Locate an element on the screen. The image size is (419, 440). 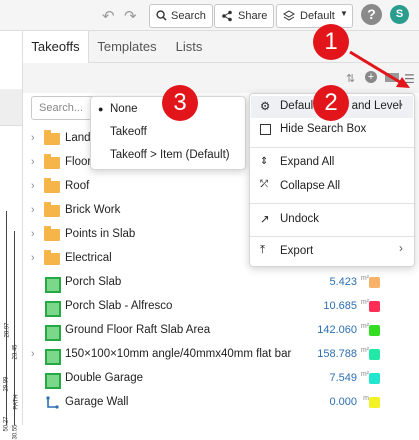
callout-badge-2: 2 is located at coordinates (331, 103).